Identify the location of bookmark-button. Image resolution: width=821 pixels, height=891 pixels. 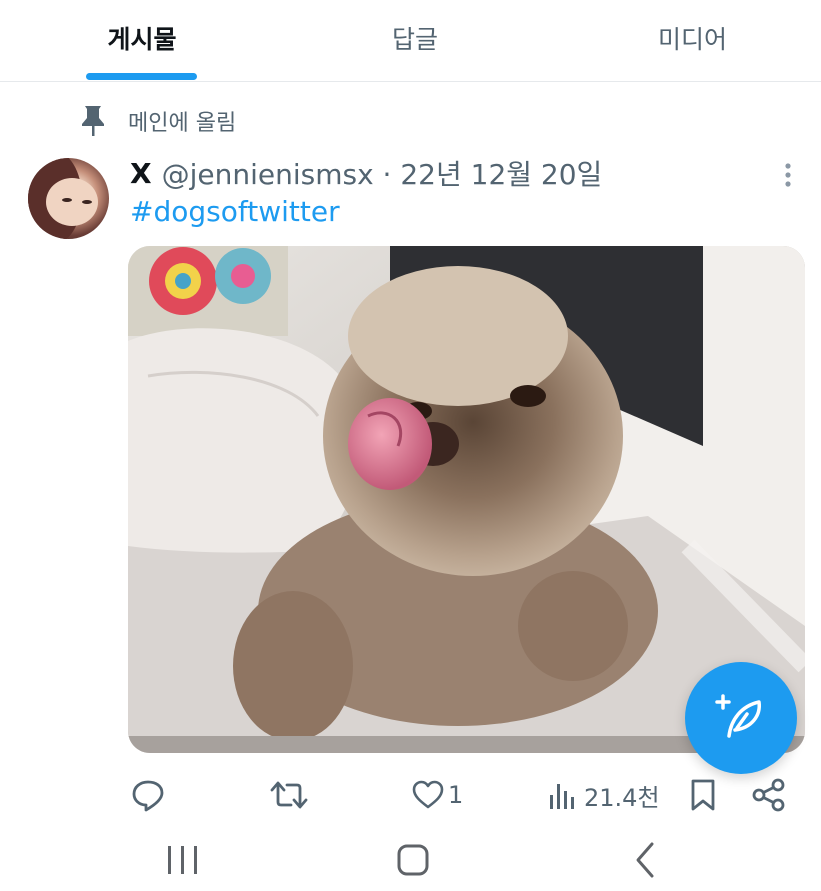
(703, 795).